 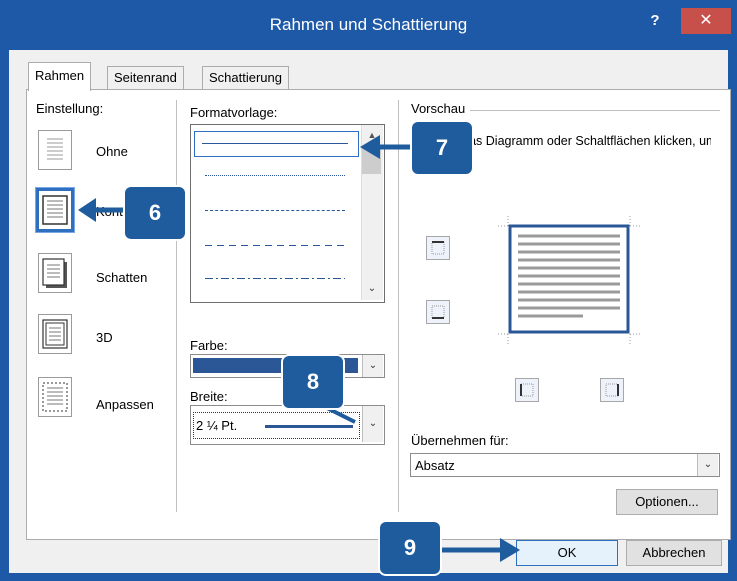 What do you see at coordinates (442, 148) in the screenshot?
I see `callout-7: 7` at bounding box center [442, 148].